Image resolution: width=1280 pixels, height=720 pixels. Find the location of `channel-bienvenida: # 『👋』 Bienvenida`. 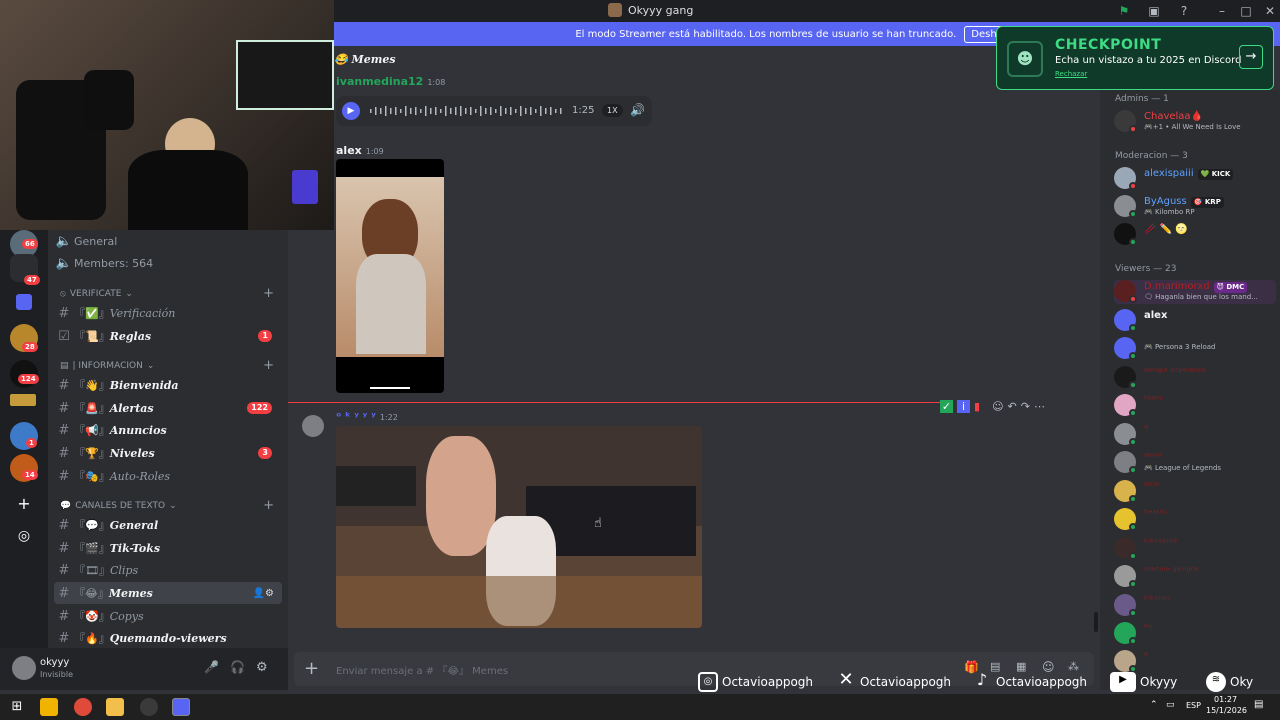

channel-bienvenida: # 『👋』 Bienvenida is located at coordinates (168, 385).